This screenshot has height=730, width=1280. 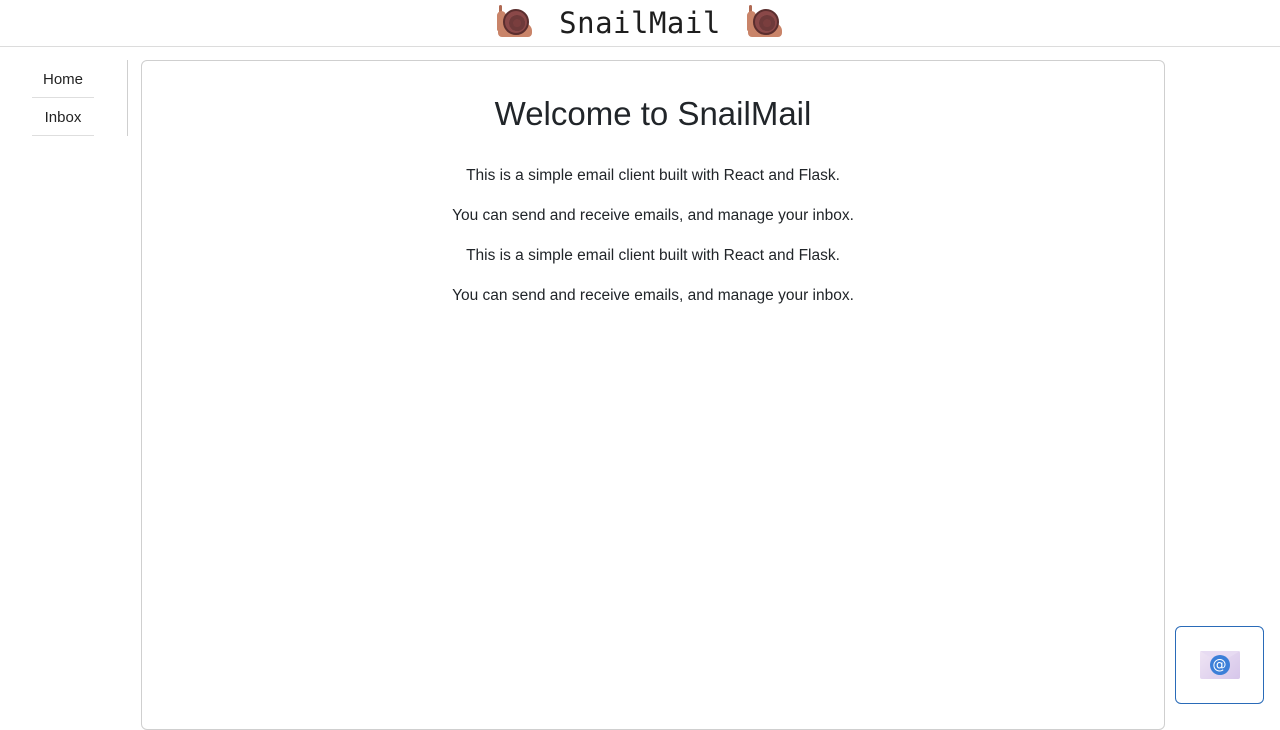 I want to click on app-header: SnailMail, so click(x=640, y=23).